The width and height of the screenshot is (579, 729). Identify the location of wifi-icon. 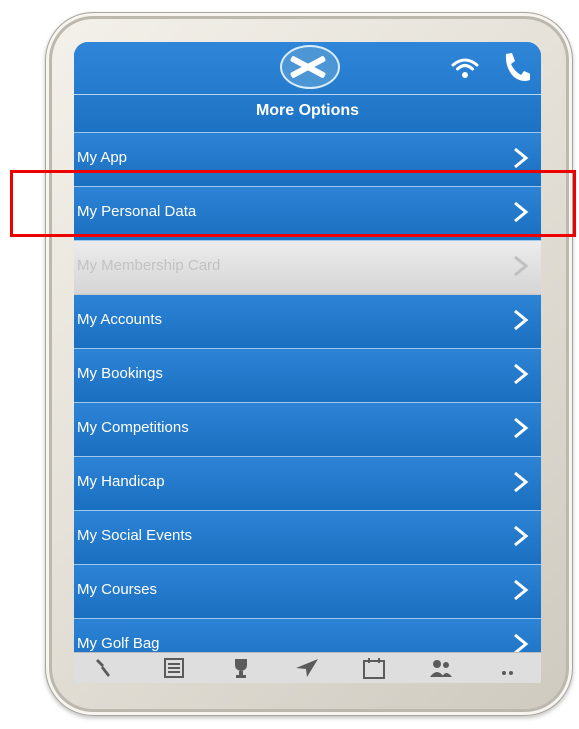
(465, 68).